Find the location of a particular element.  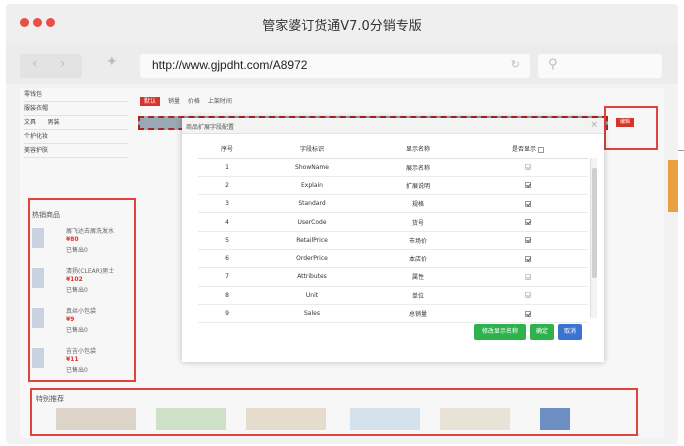

row-number: 5 is located at coordinates (227, 240).